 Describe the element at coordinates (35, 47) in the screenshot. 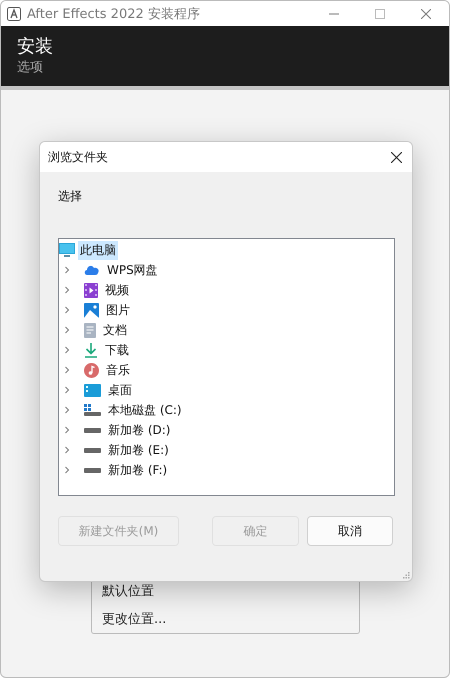

I see `header-title: 安装` at that location.